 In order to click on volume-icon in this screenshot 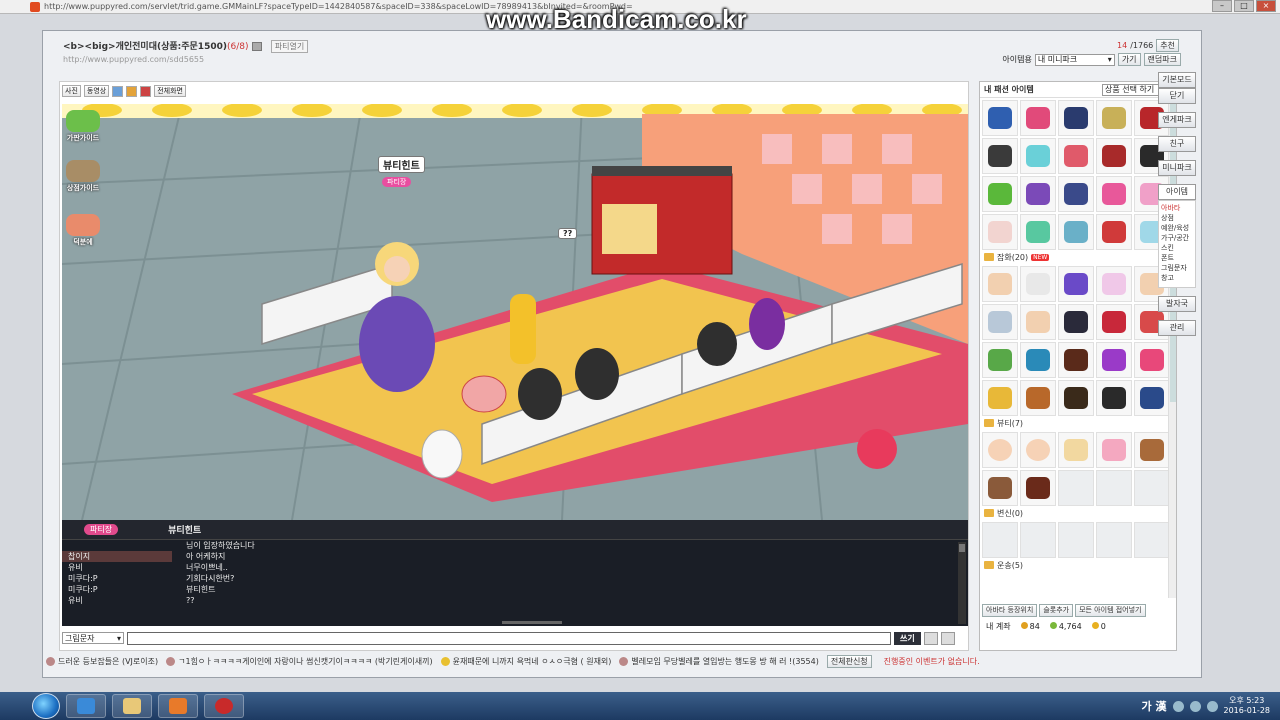, I will do `click(1212, 706)`.